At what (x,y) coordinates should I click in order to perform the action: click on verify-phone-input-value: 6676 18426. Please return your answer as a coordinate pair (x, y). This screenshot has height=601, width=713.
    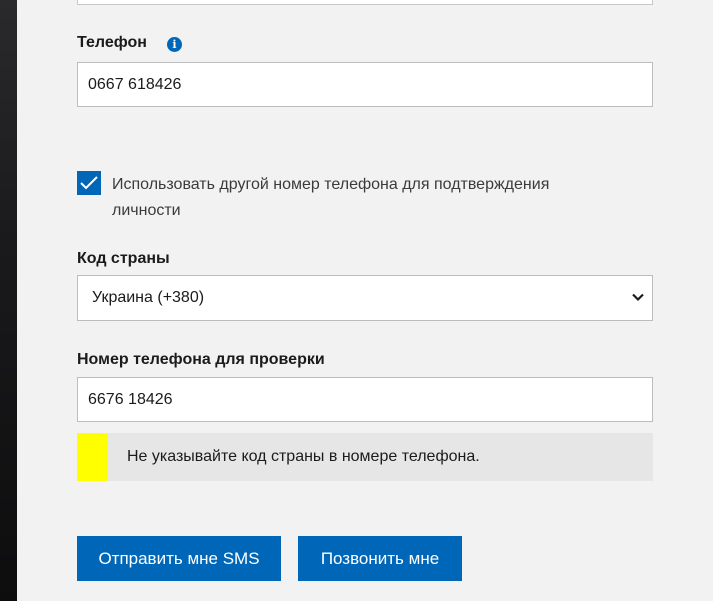
    Looking at the image, I should click on (130, 399).